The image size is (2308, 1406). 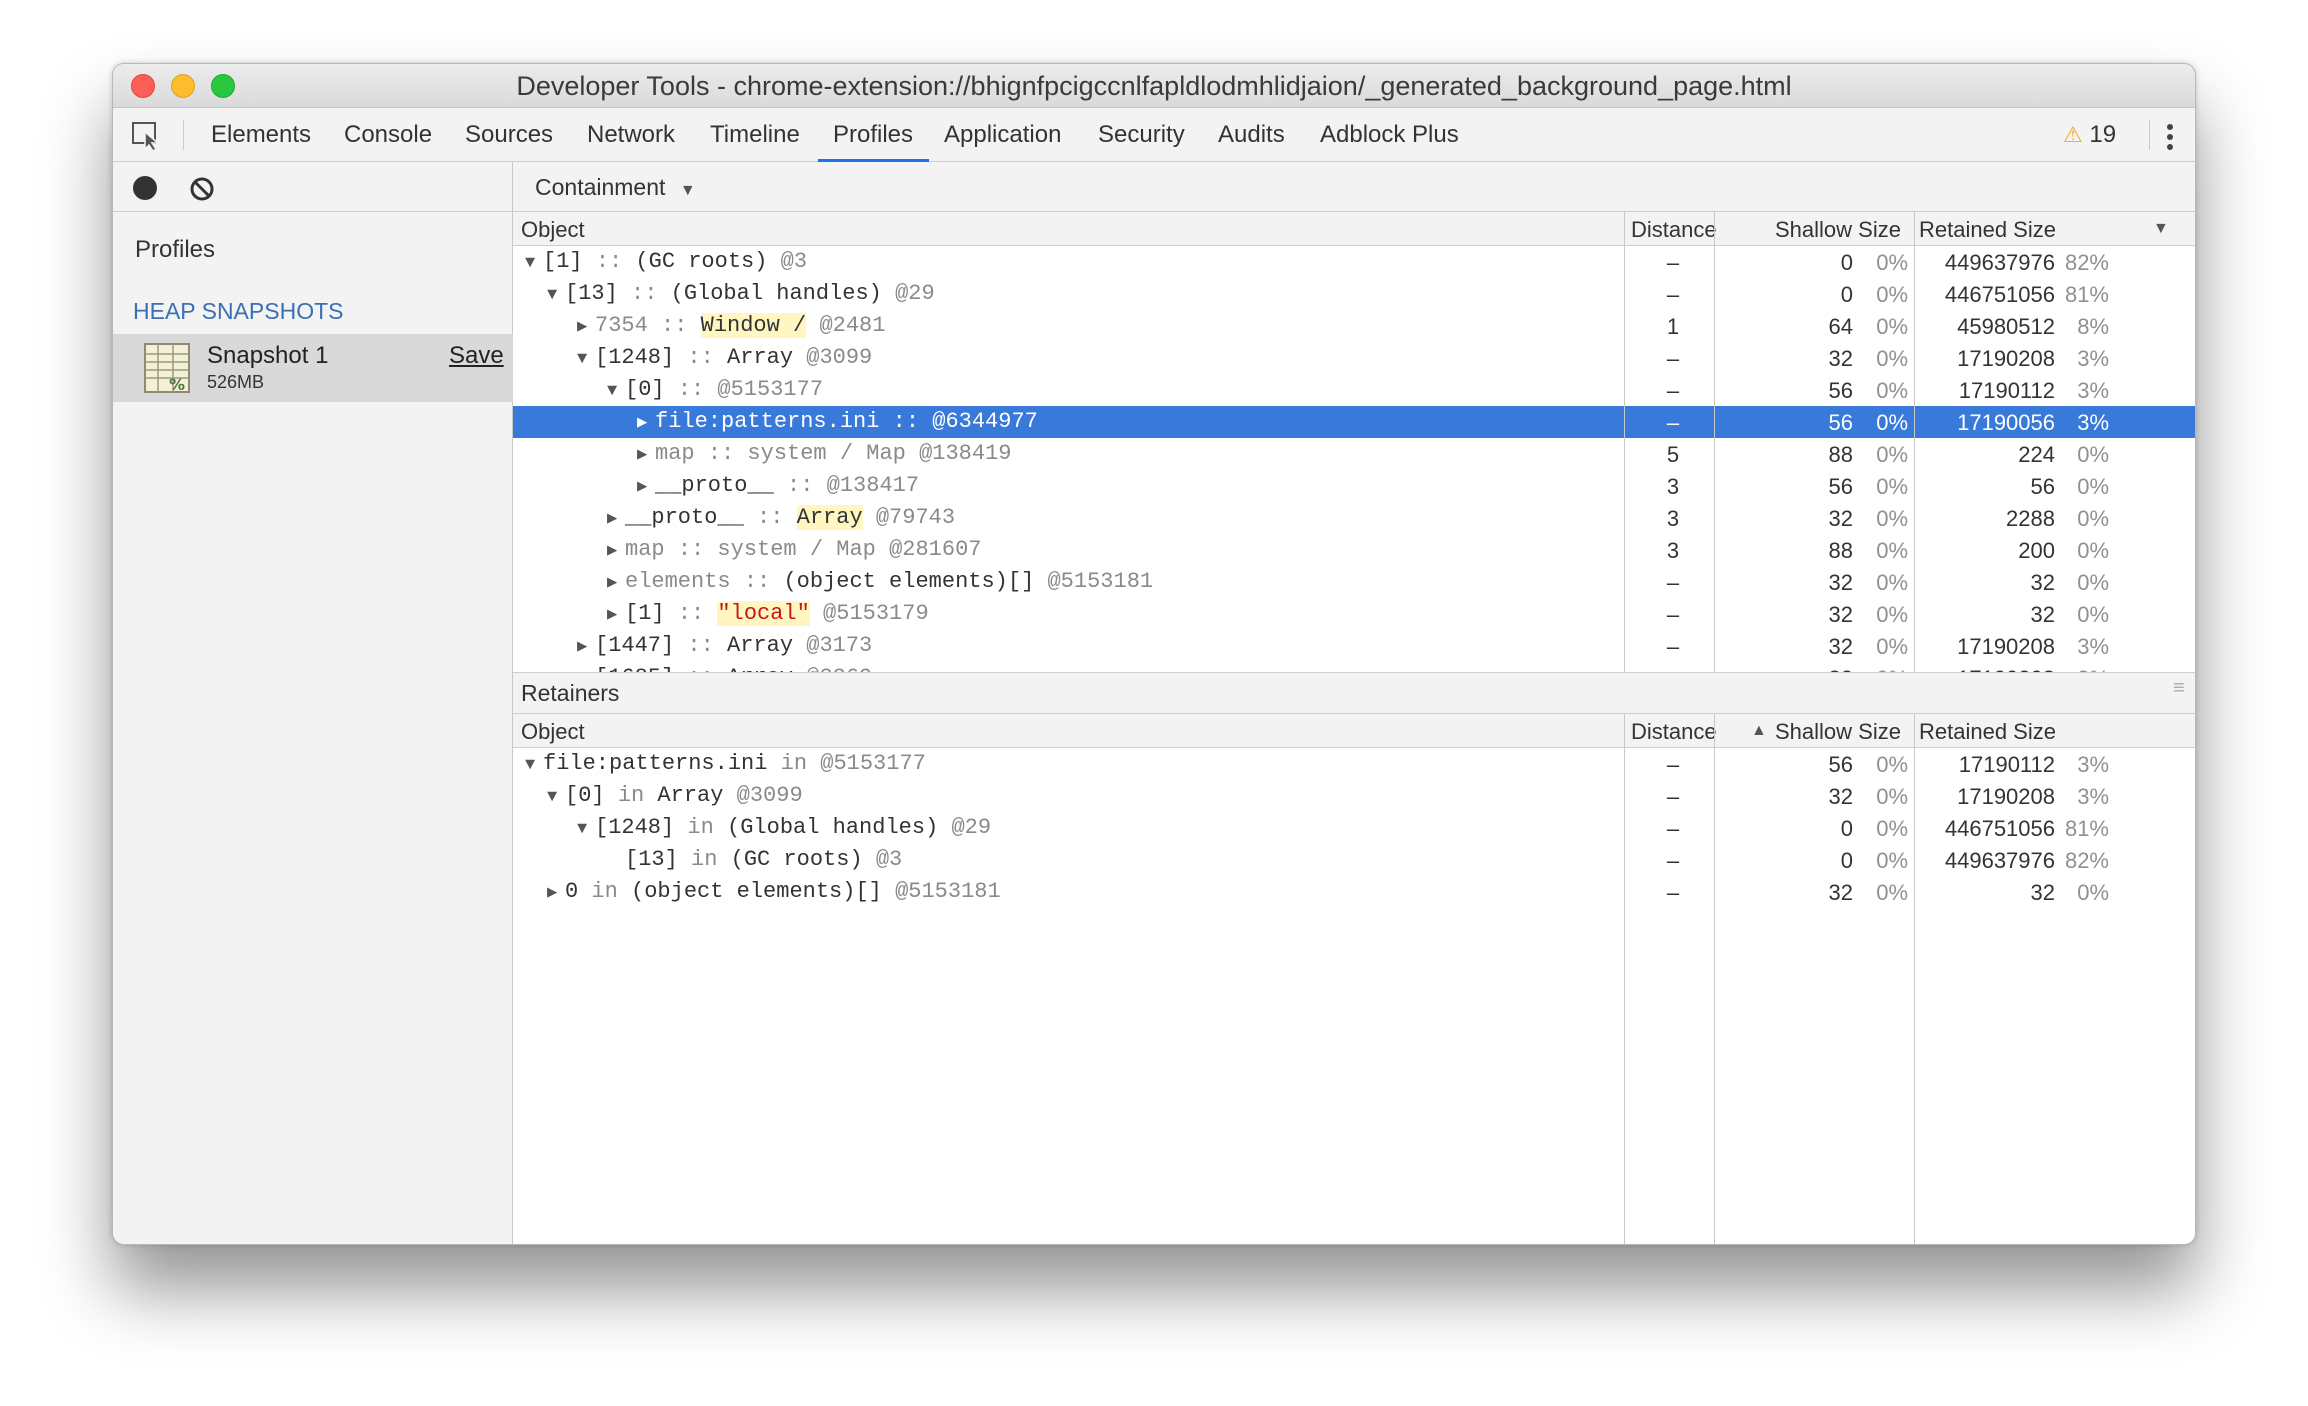 What do you see at coordinates (1354, 550) in the screenshot?
I see `table-row: ▶ map :: system / Map @281607 3 88 0% 200 0%` at bounding box center [1354, 550].